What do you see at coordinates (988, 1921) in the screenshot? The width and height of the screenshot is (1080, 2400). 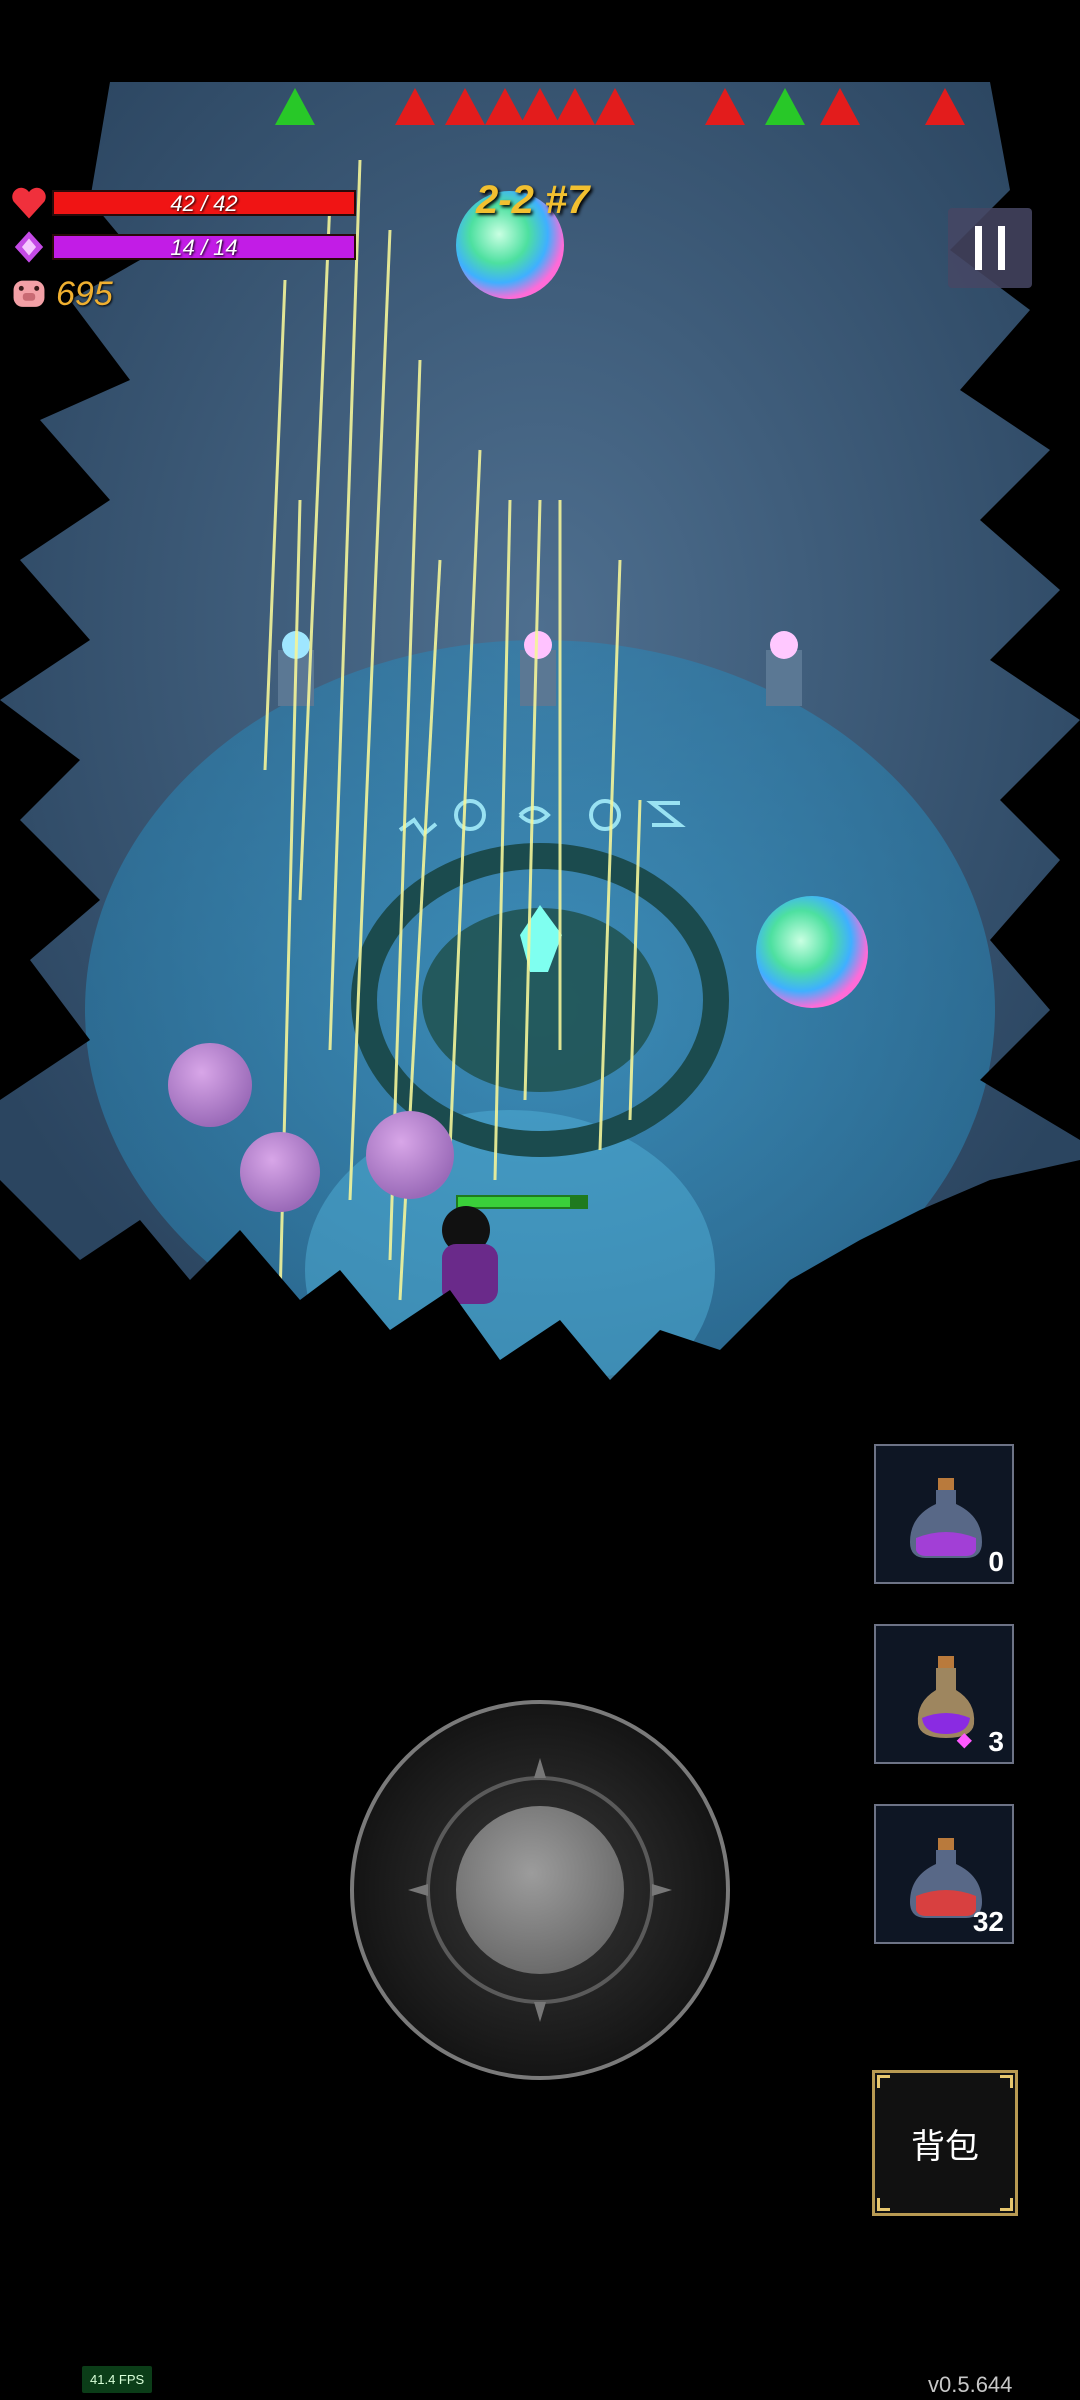 I see `quick-slot-count: 32` at bounding box center [988, 1921].